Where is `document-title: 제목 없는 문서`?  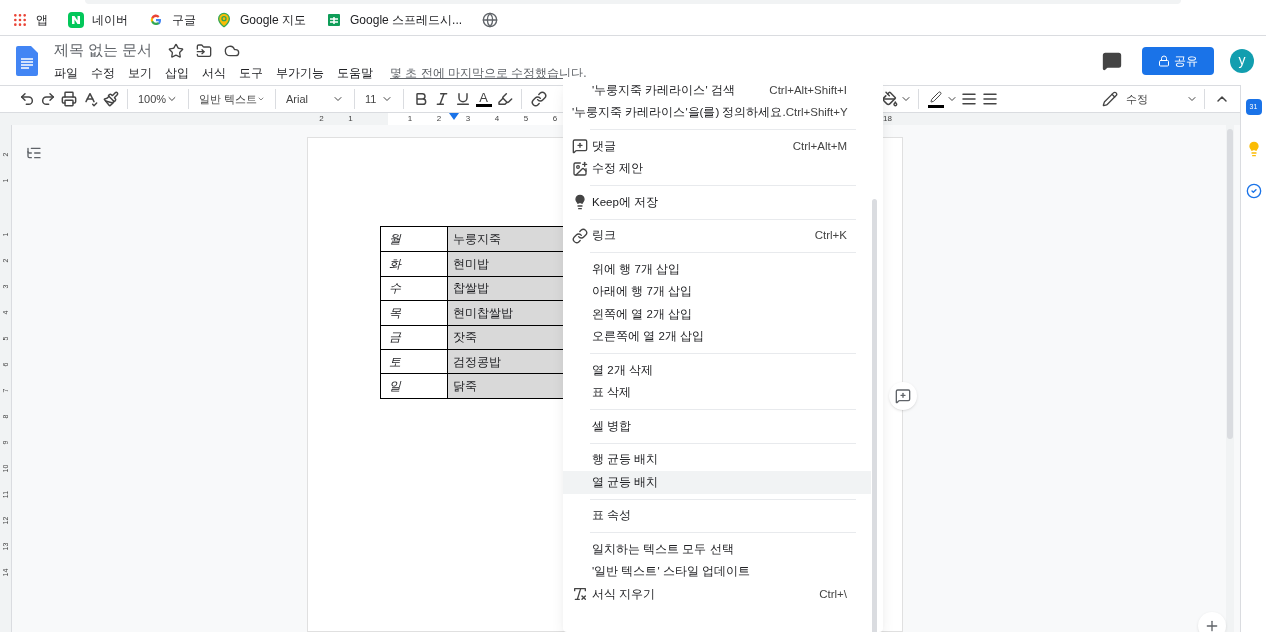
document-title: 제목 없는 문서 is located at coordinates (103, 50).